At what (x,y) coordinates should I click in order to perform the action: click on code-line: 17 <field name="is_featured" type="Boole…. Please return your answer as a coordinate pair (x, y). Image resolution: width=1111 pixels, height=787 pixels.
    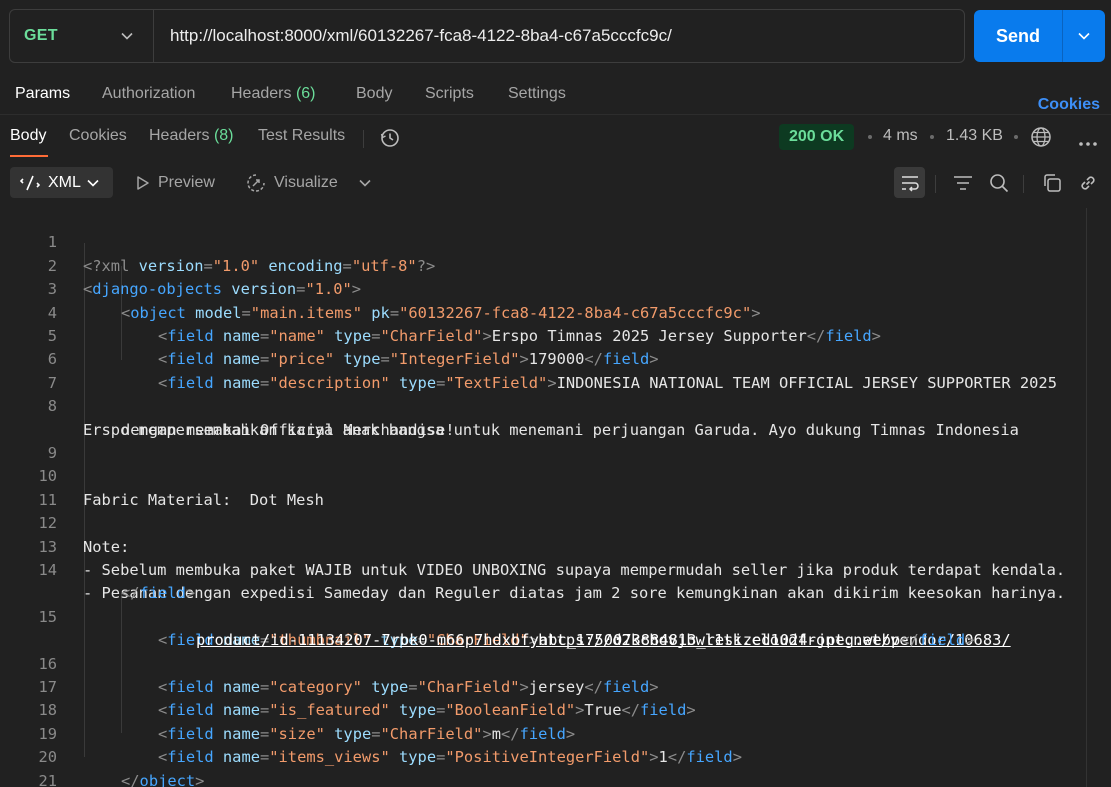
    Looking at the image, I should click on (543, 686).